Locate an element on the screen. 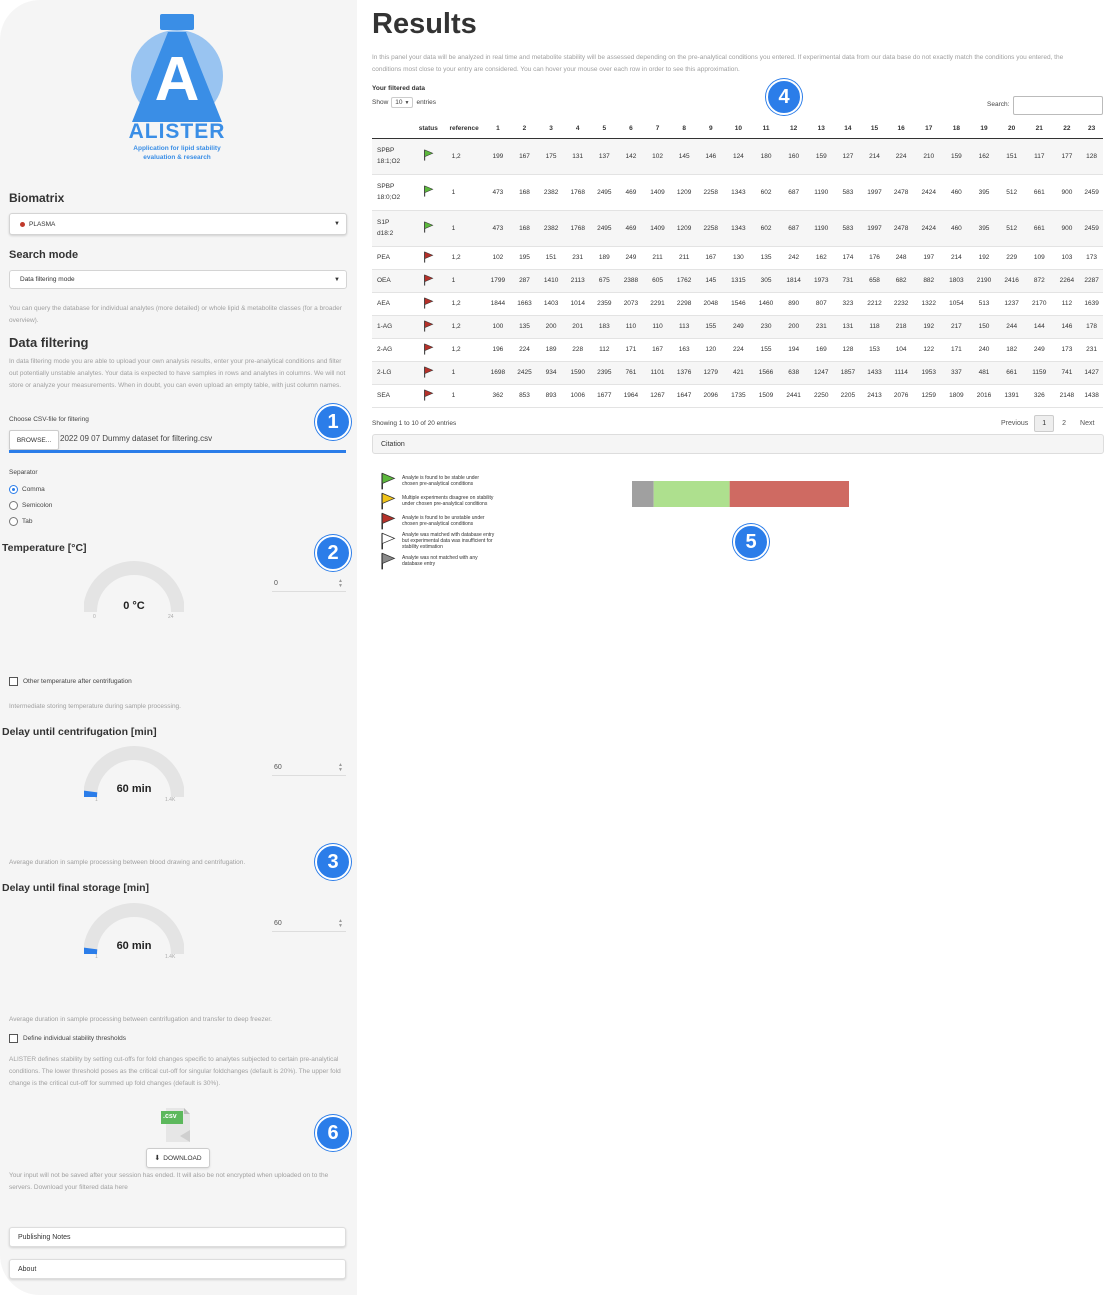 This screenshot has height=1295, width=1106. csv-file-icon: .csv is located at coordinates (176, 1125).